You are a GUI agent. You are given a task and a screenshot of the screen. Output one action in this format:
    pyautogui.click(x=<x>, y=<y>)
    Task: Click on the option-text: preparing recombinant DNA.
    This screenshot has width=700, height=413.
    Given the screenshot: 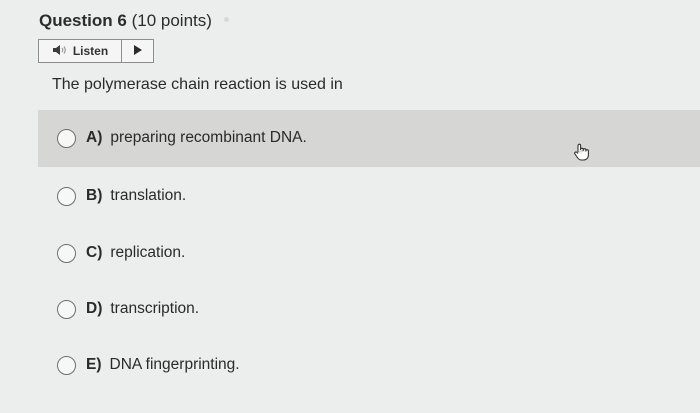 What is the action you would take?
    pyautogui.click(x=208, y=137)
    